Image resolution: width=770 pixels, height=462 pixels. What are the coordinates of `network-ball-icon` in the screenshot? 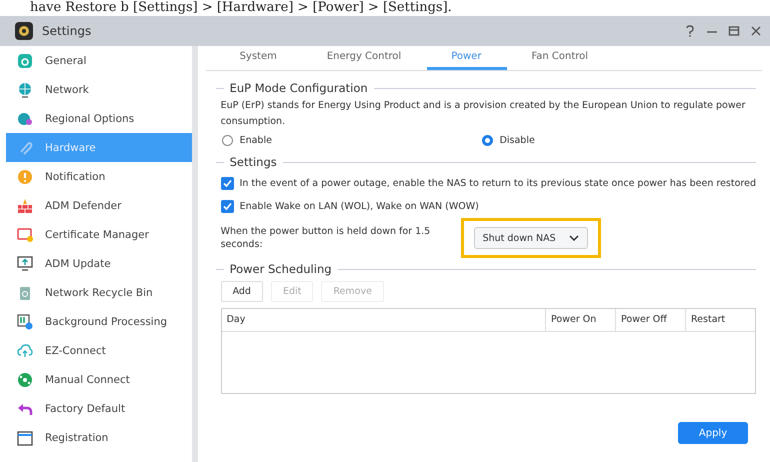 It's located at (25, 380).